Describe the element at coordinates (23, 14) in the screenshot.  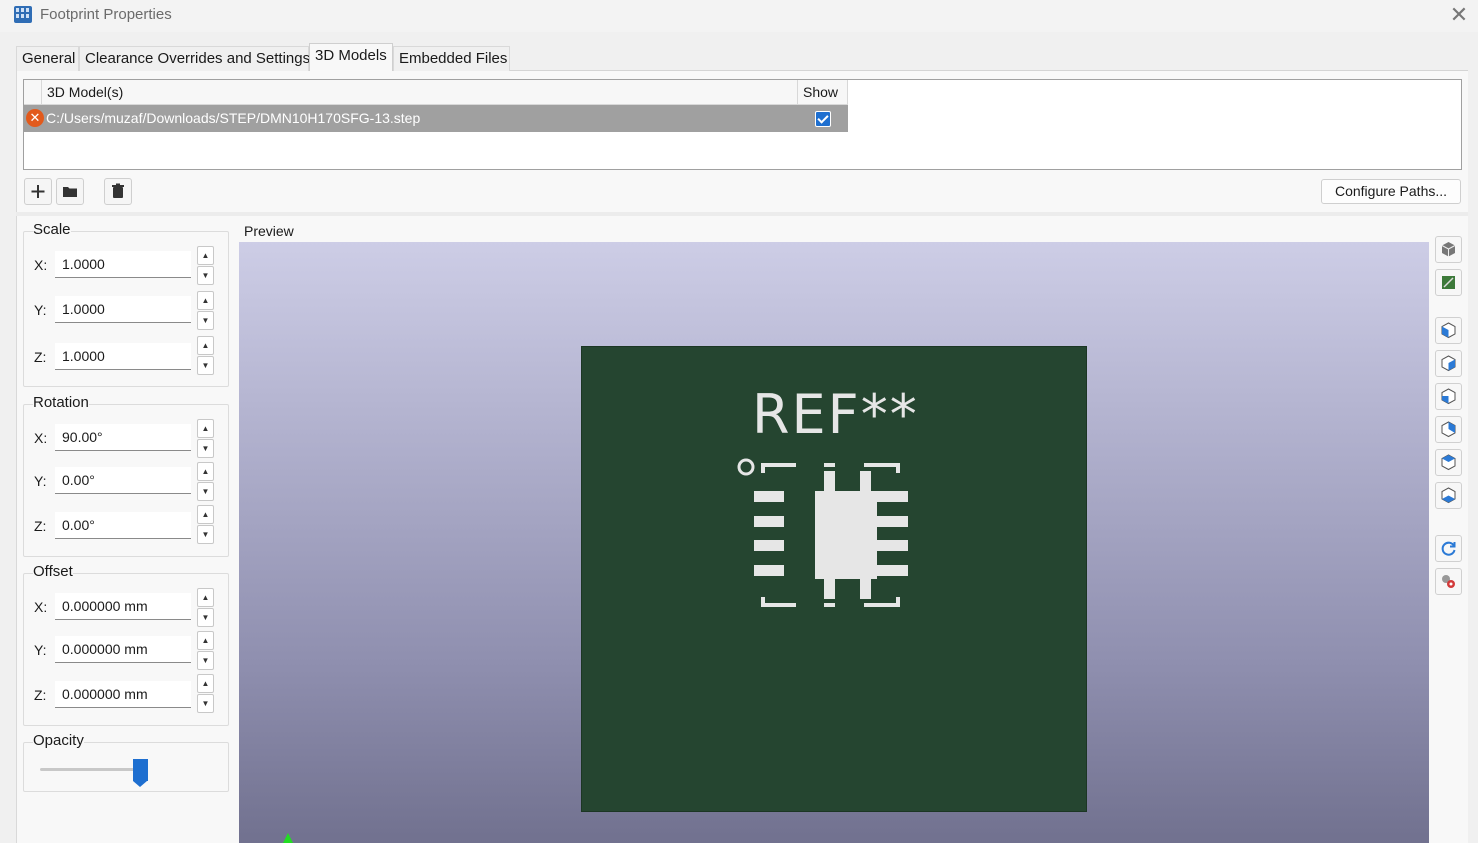
I see `app-icon` at that location.